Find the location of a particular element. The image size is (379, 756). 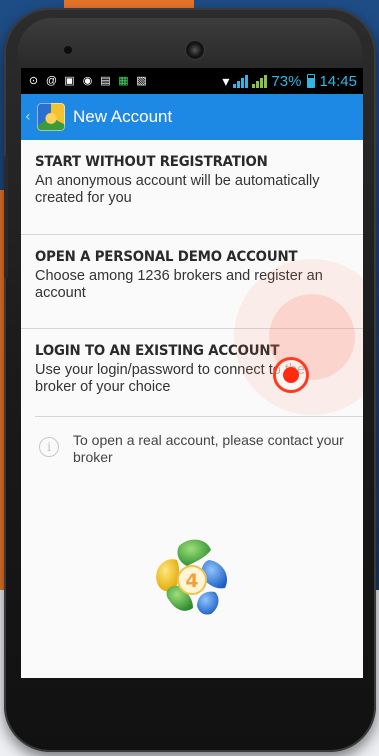

volume-button is located at coordinates (6, 217).